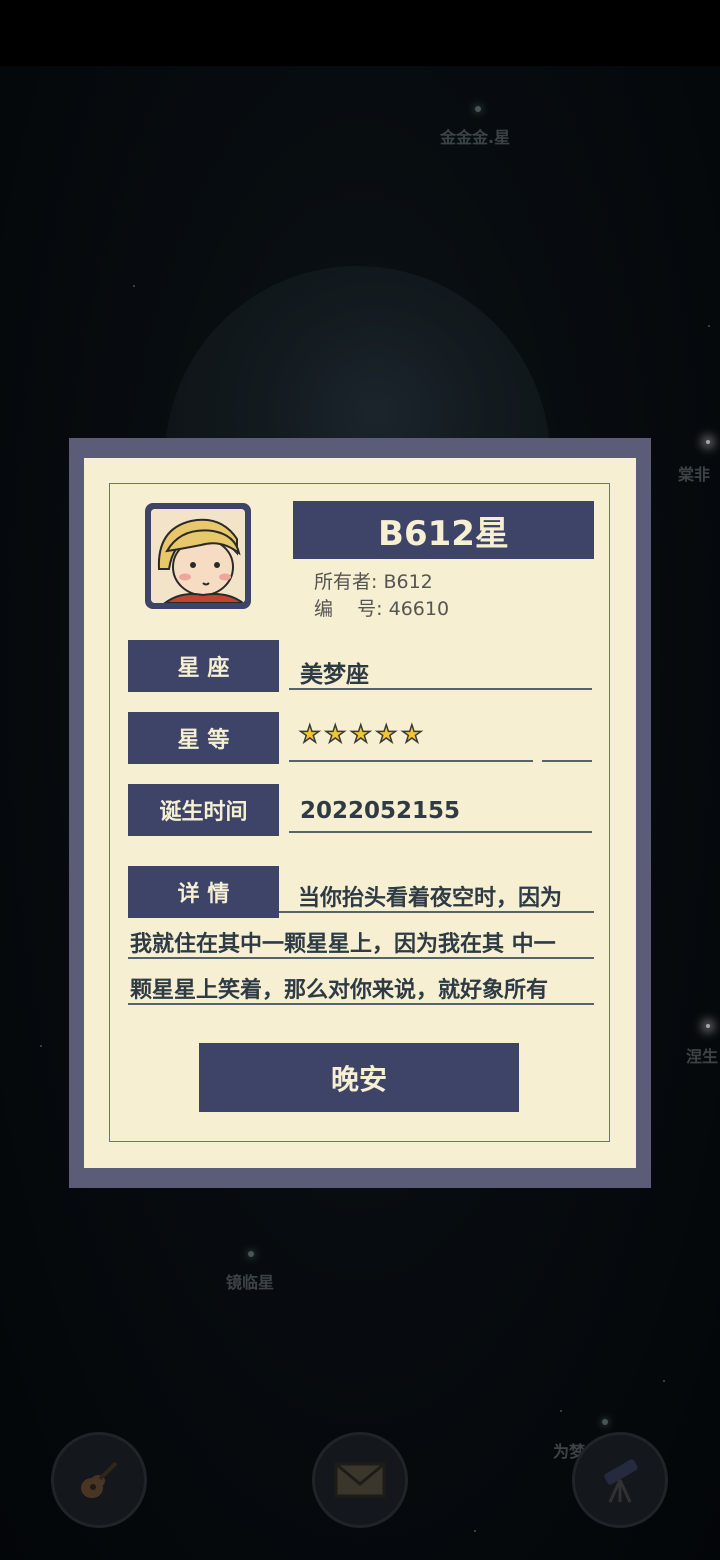 The image size is (720, 1560). Describe the element at coordinates (203, 892) in the screenshot. I see `details-label: 详 情` at that location.